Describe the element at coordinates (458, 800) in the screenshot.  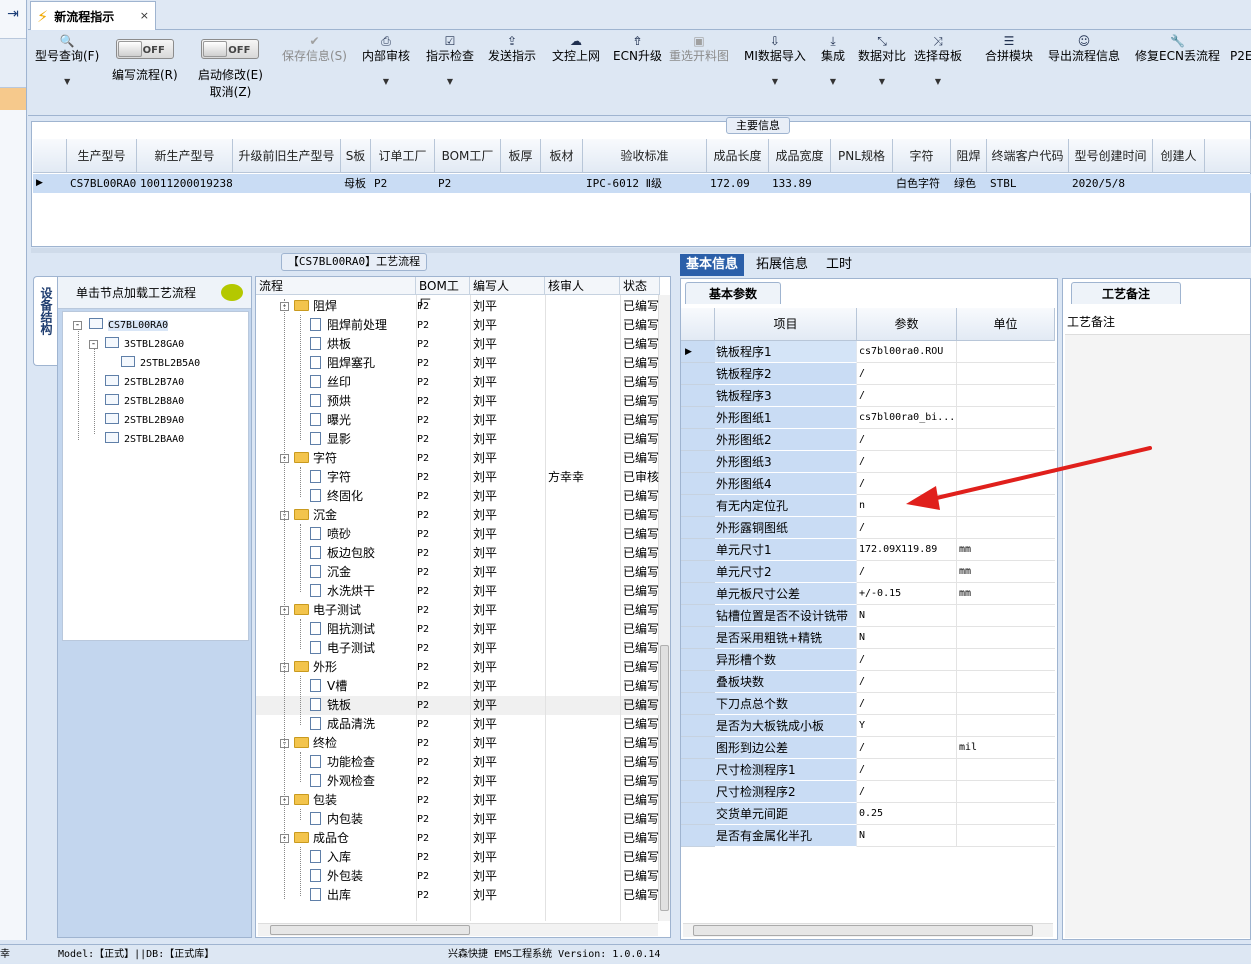
I see `process-row: 包装 P2 刘平 已编写 -` at that location.